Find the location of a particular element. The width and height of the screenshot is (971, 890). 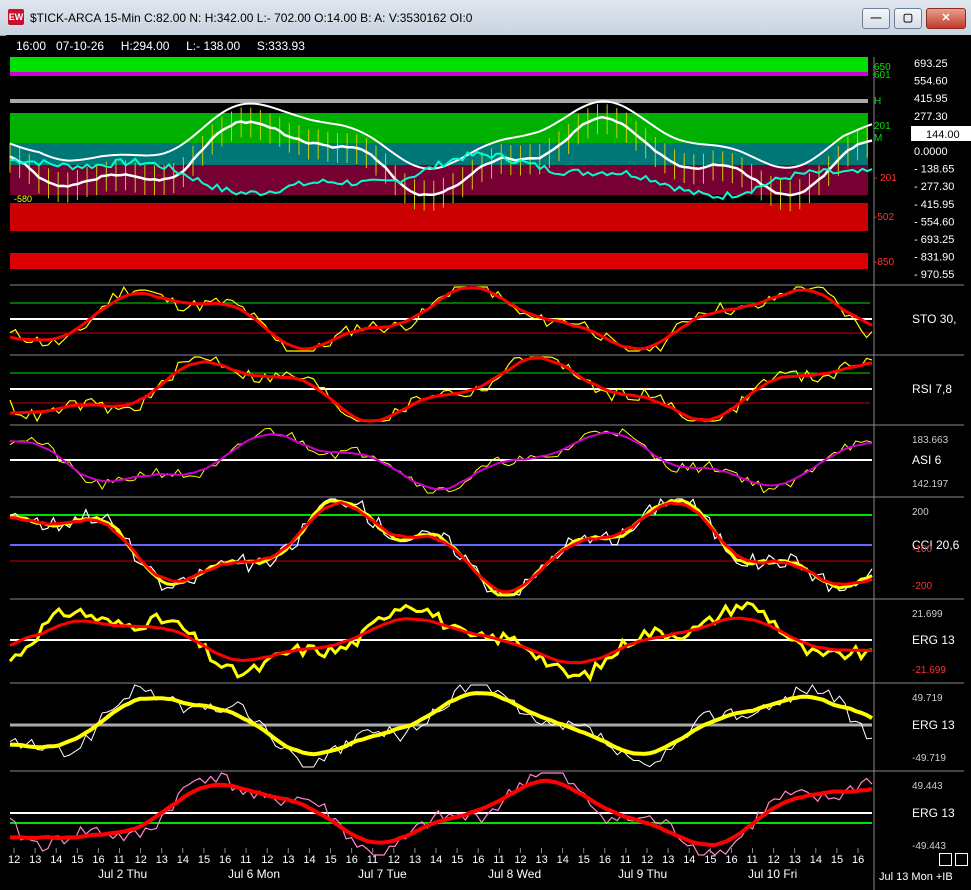

panel-axis-label: 142.197 is located at coordinates (930, 484).